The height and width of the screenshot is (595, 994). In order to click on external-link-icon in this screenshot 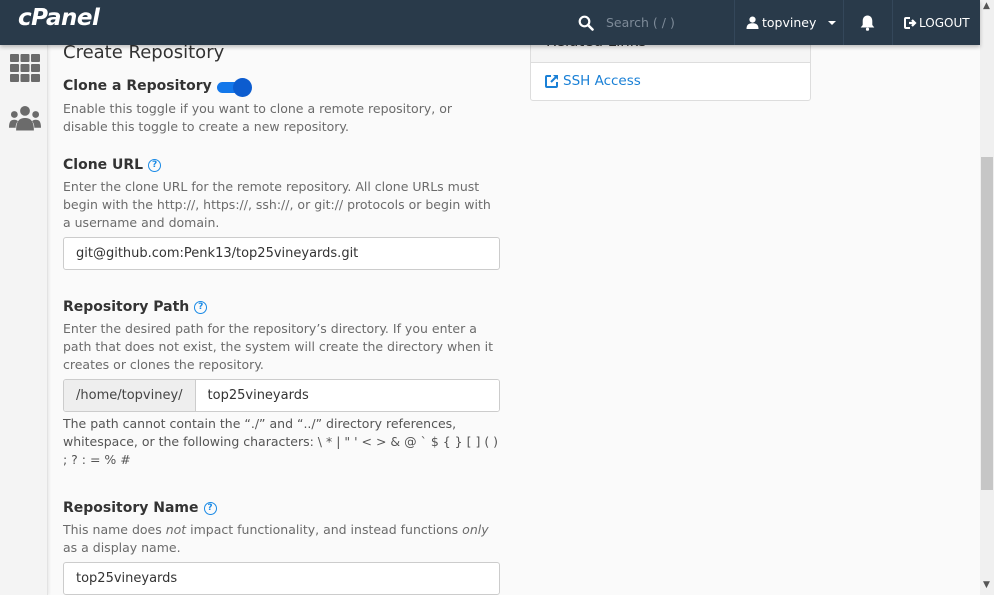, I will do `click(551, 81)`.